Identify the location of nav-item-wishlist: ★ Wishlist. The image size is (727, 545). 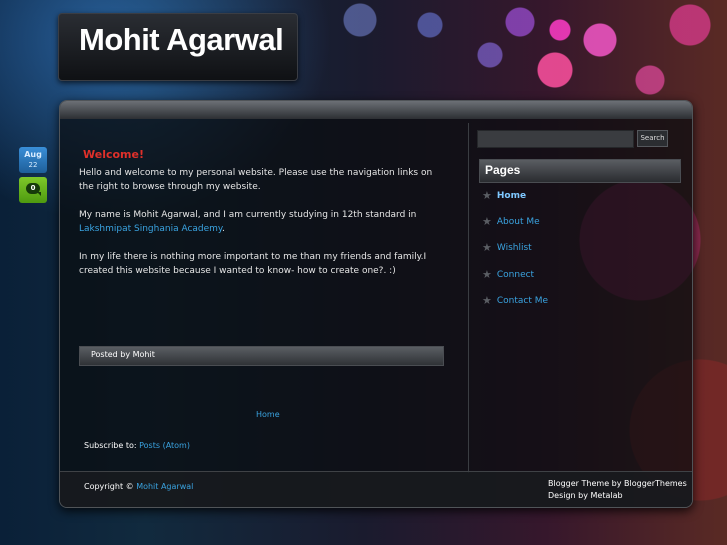
(507, 248).